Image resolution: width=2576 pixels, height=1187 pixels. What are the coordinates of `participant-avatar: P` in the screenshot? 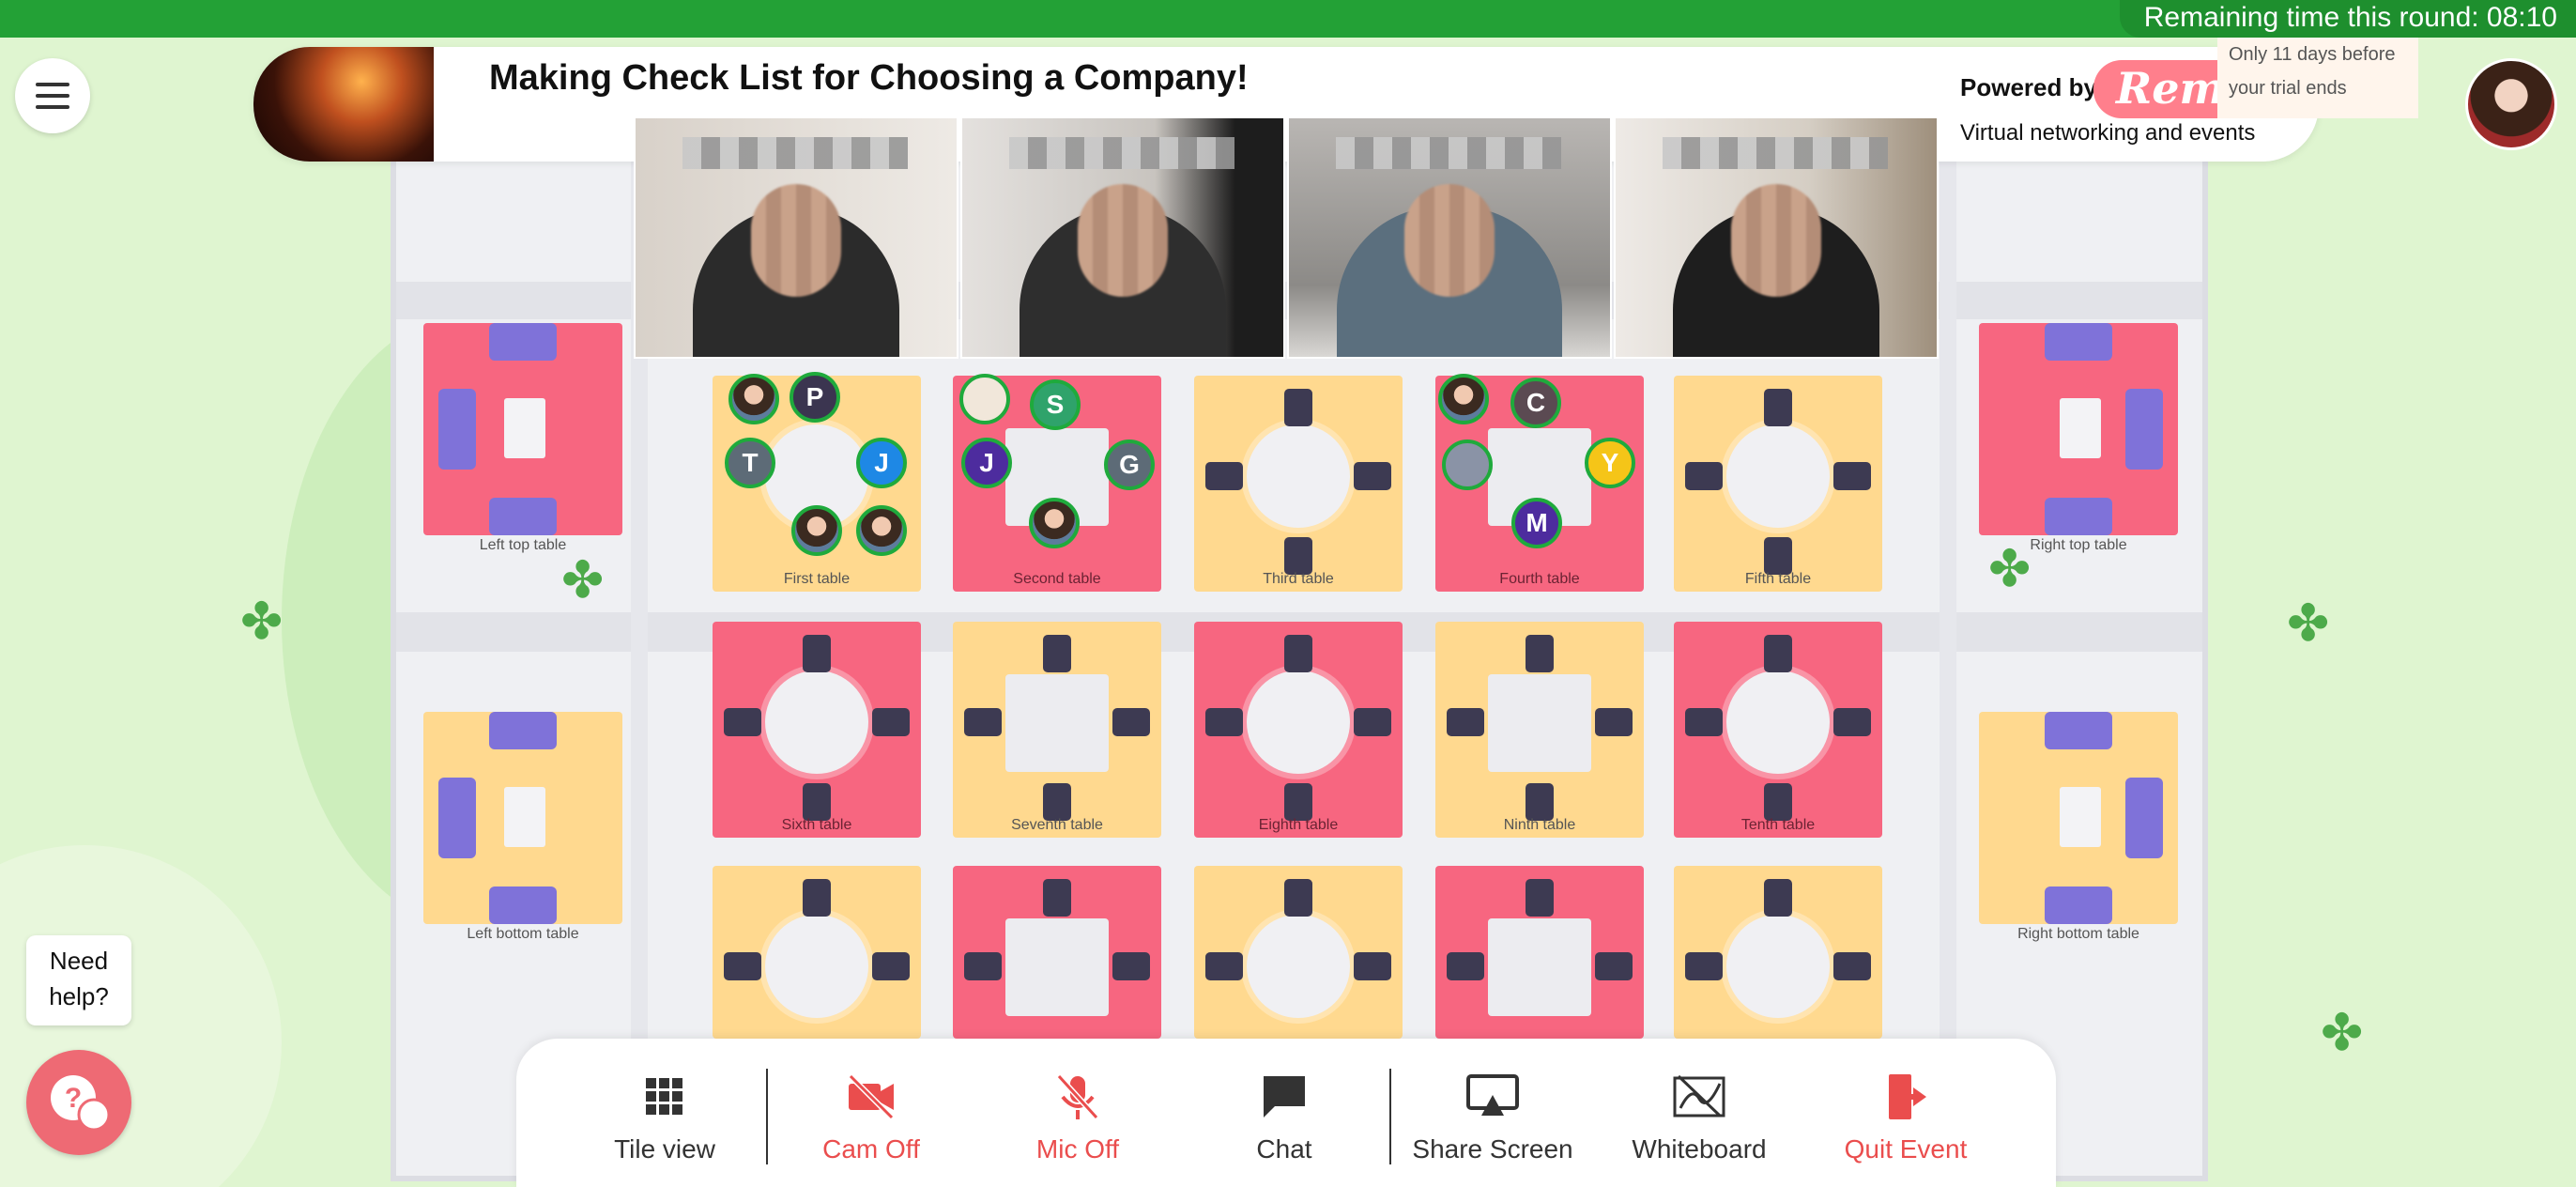 It's located at (815, 397).